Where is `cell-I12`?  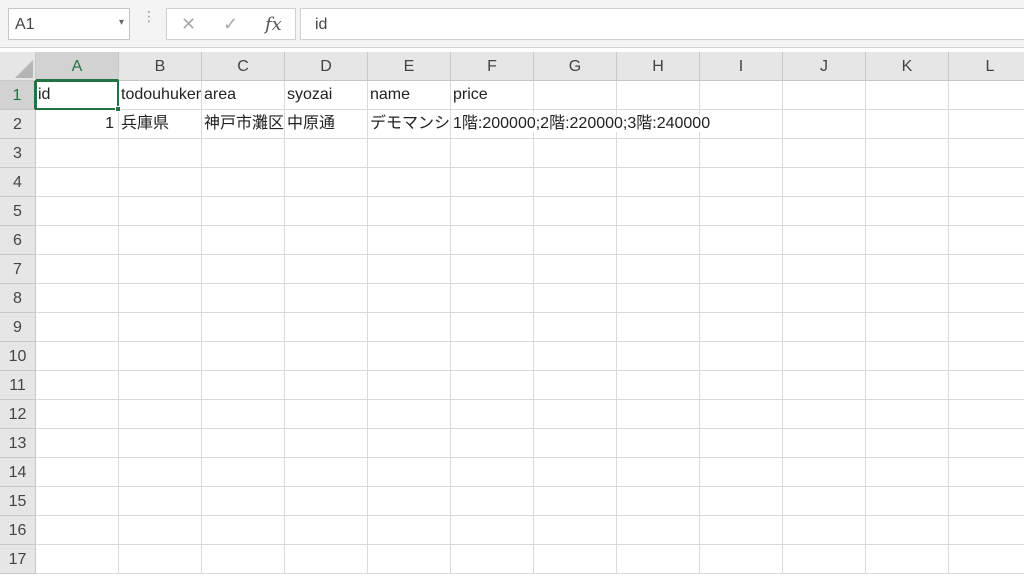 cell-I12 is located at coordinates (741, 414).